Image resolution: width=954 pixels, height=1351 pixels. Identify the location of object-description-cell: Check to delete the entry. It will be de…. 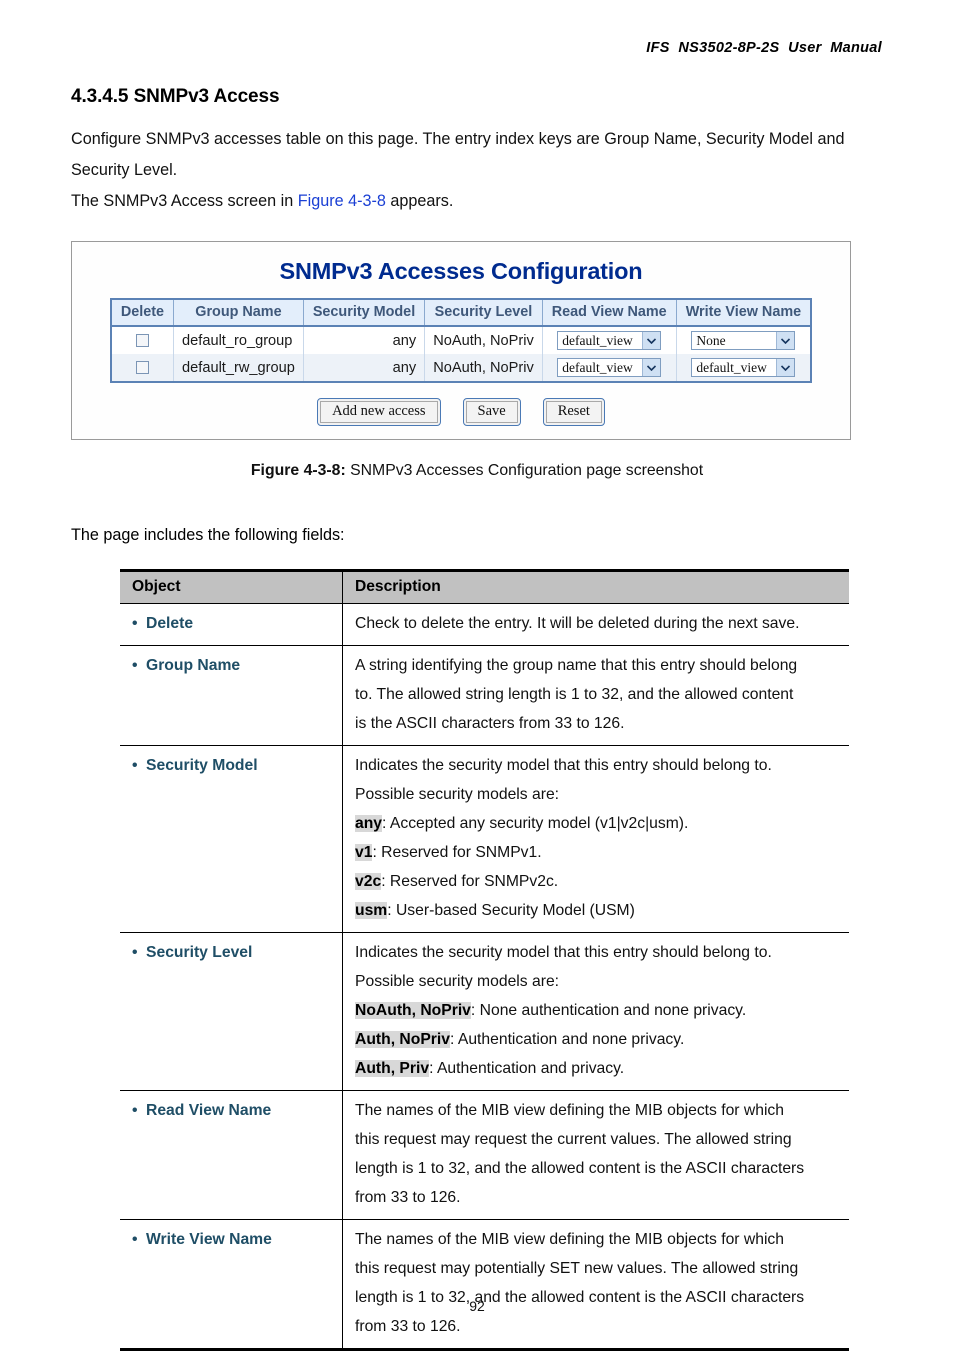
(595, 624).